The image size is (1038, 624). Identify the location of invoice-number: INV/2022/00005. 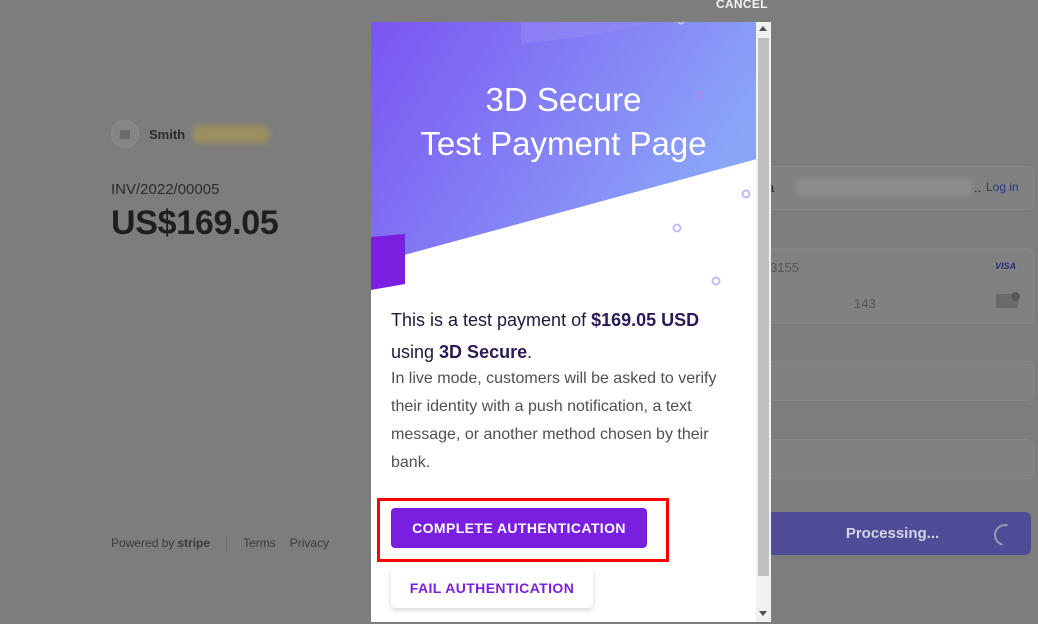
(165, 189).